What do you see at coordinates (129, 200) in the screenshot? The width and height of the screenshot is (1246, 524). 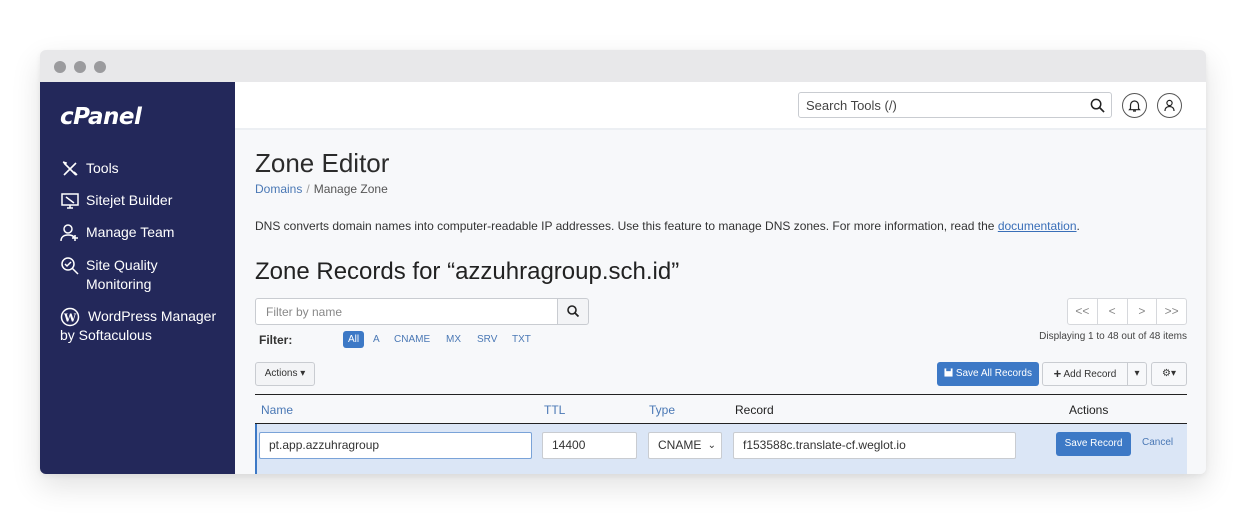 I see `sidebar-item-label: Sitejet Builder` at bounding box center [129, 200].